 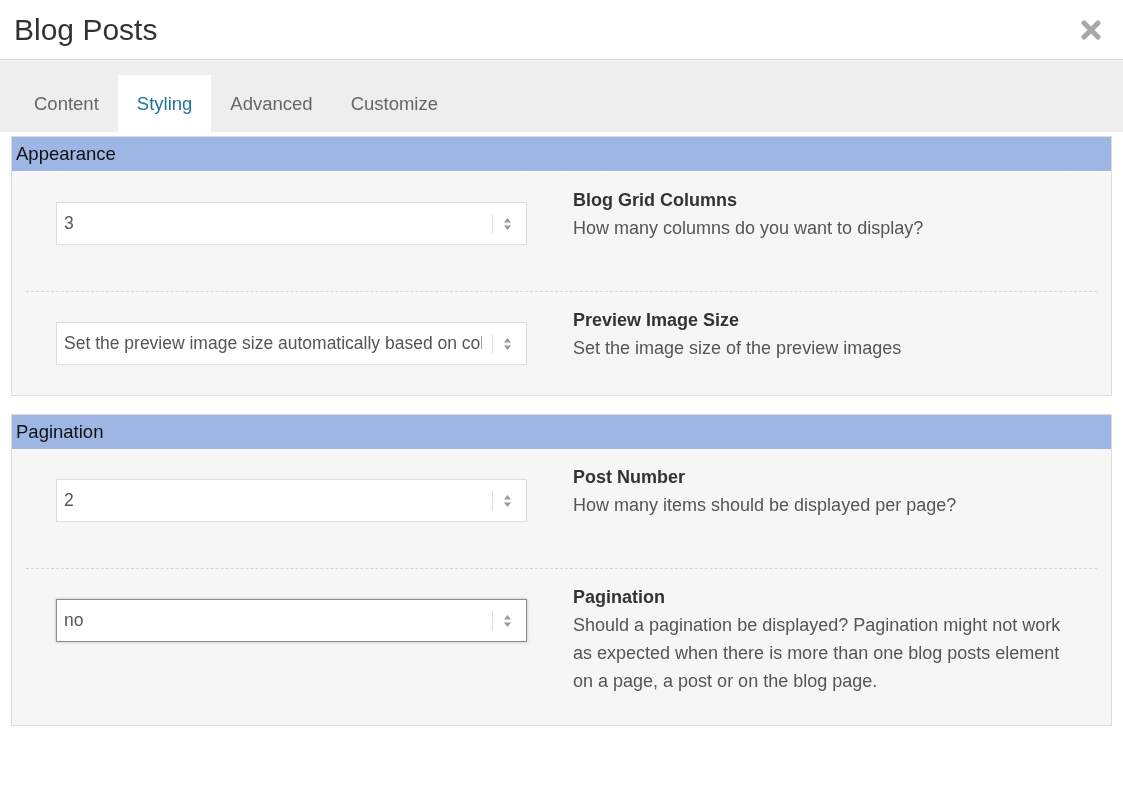 What do you see at coordinates (657, 320) in the screenshot?
I see `option-label: Preview Image Size` at bounding box center [657, 320].